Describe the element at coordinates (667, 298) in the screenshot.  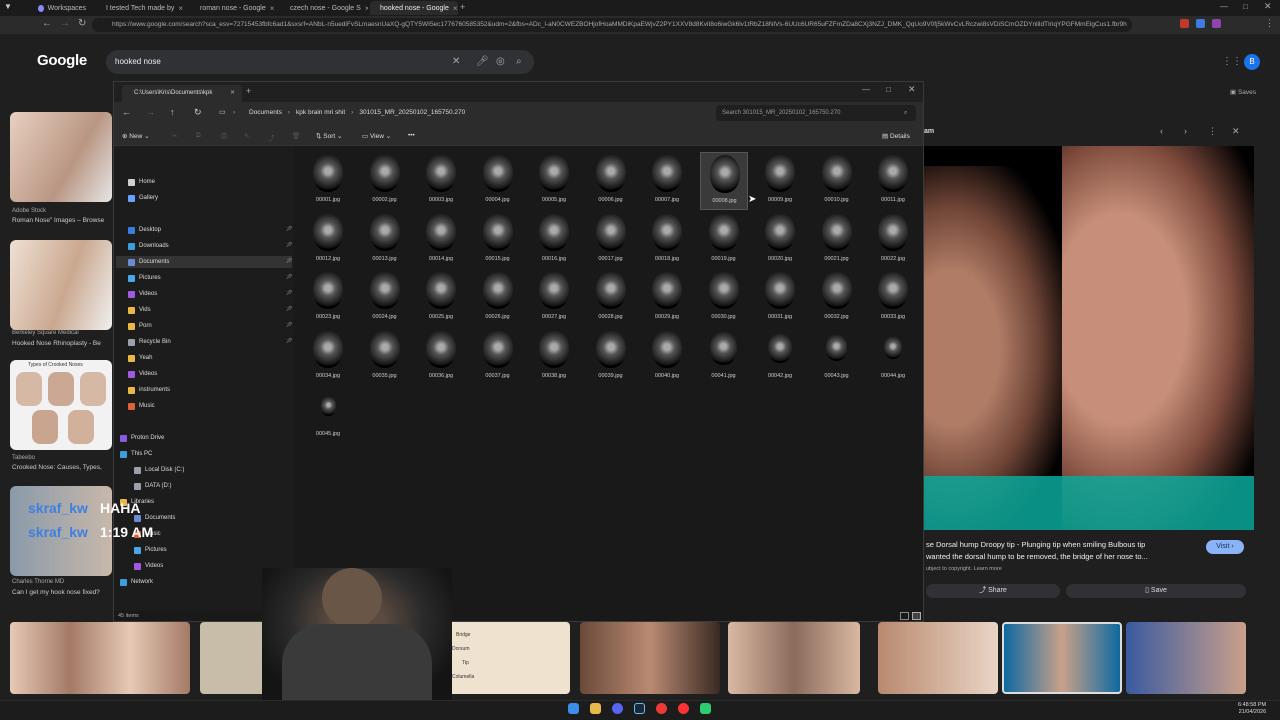
I see `file-thumbnail: 00029.jpg` at that location.